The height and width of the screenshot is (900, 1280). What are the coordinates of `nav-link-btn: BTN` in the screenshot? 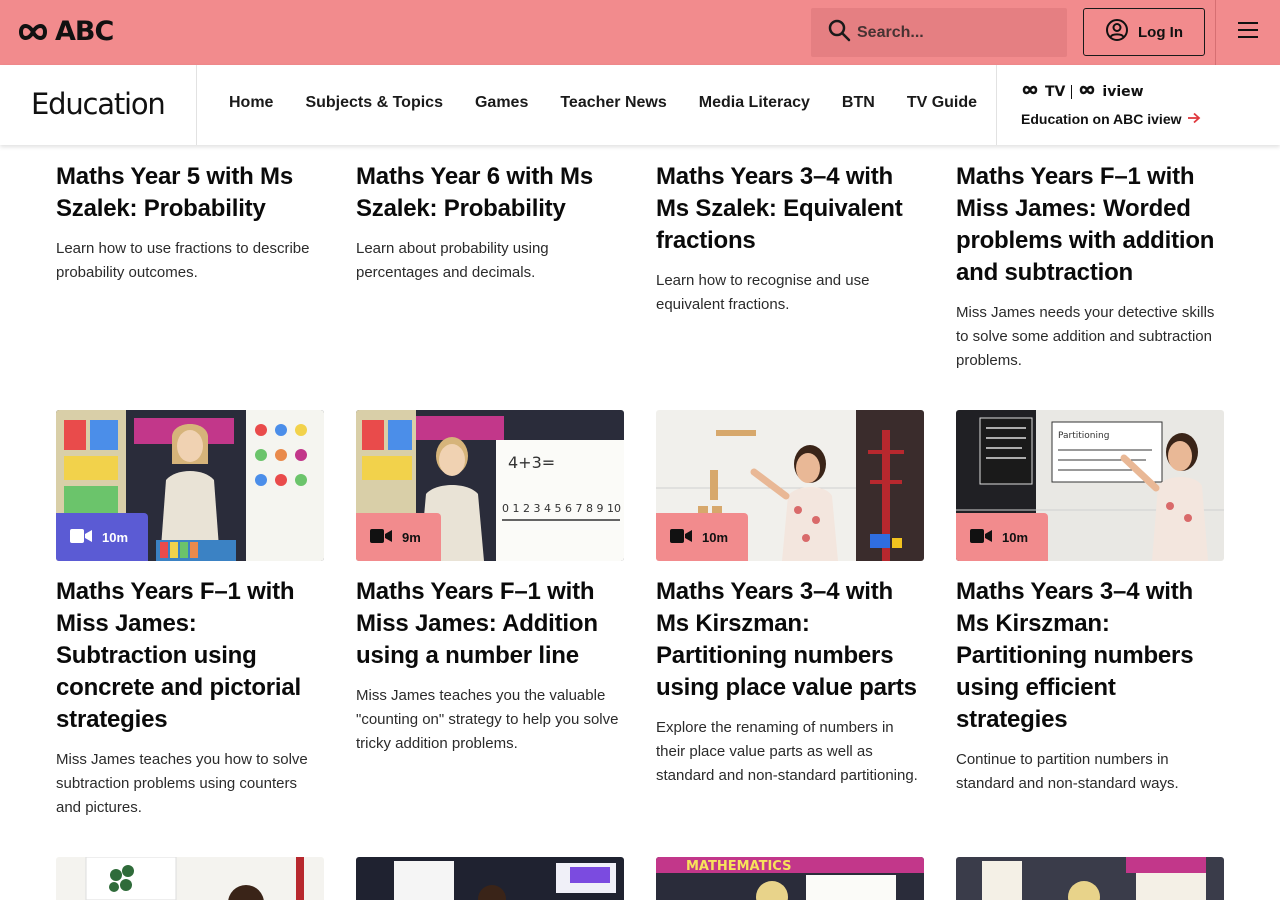 It's located at (858, 103).